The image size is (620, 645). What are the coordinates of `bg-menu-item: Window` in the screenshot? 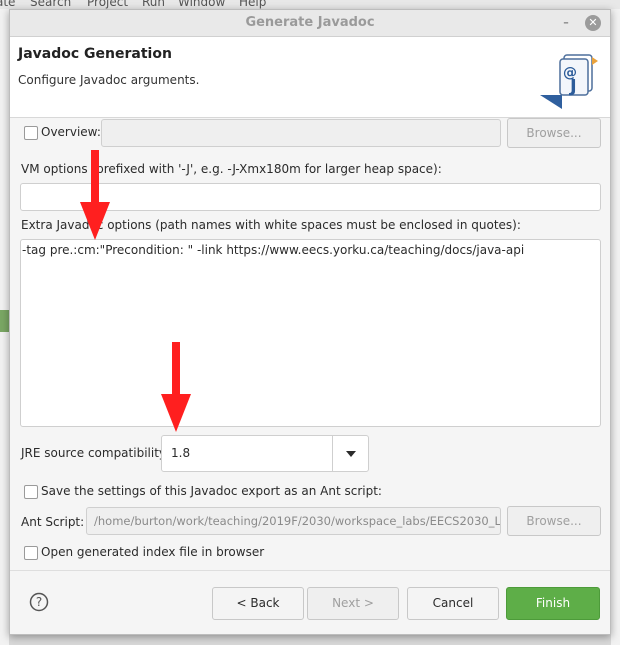 It's located at (202, 4).